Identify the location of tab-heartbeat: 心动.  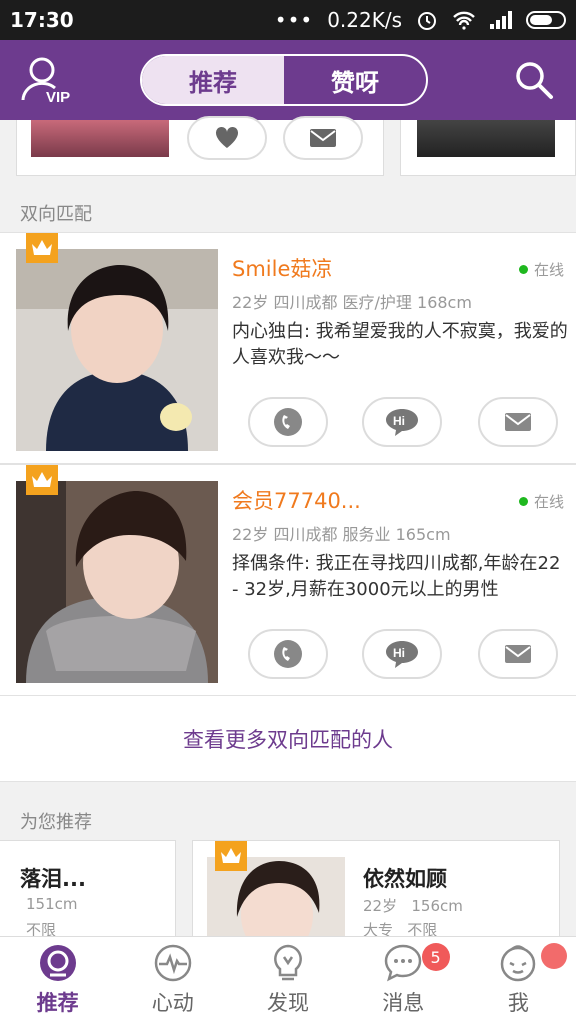
(172, 980).